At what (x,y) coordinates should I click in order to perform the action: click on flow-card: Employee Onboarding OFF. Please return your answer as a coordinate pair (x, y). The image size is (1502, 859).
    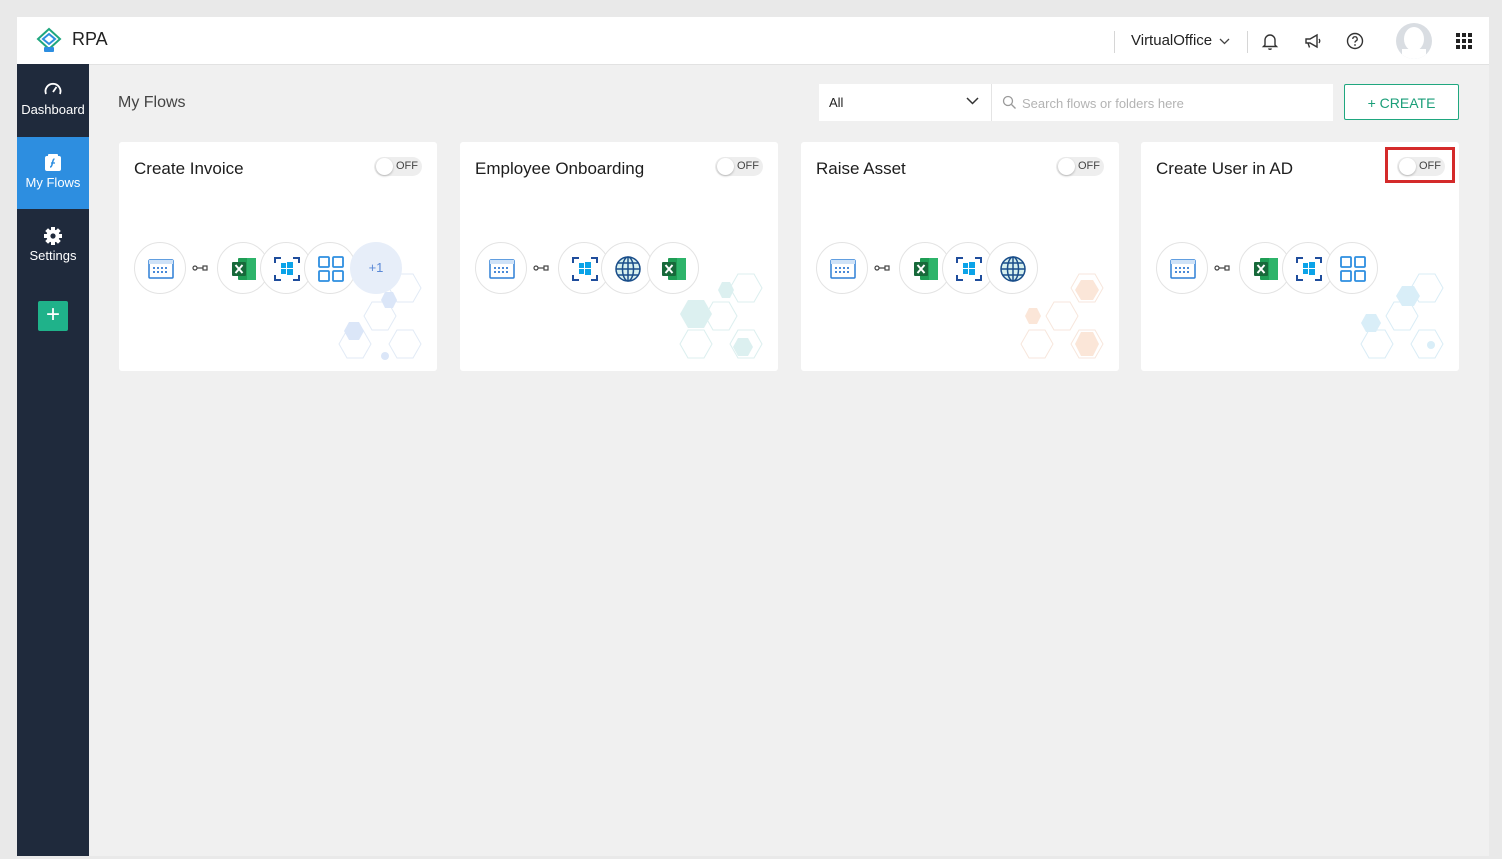
    Looking at the image, I should click on (619, 256).